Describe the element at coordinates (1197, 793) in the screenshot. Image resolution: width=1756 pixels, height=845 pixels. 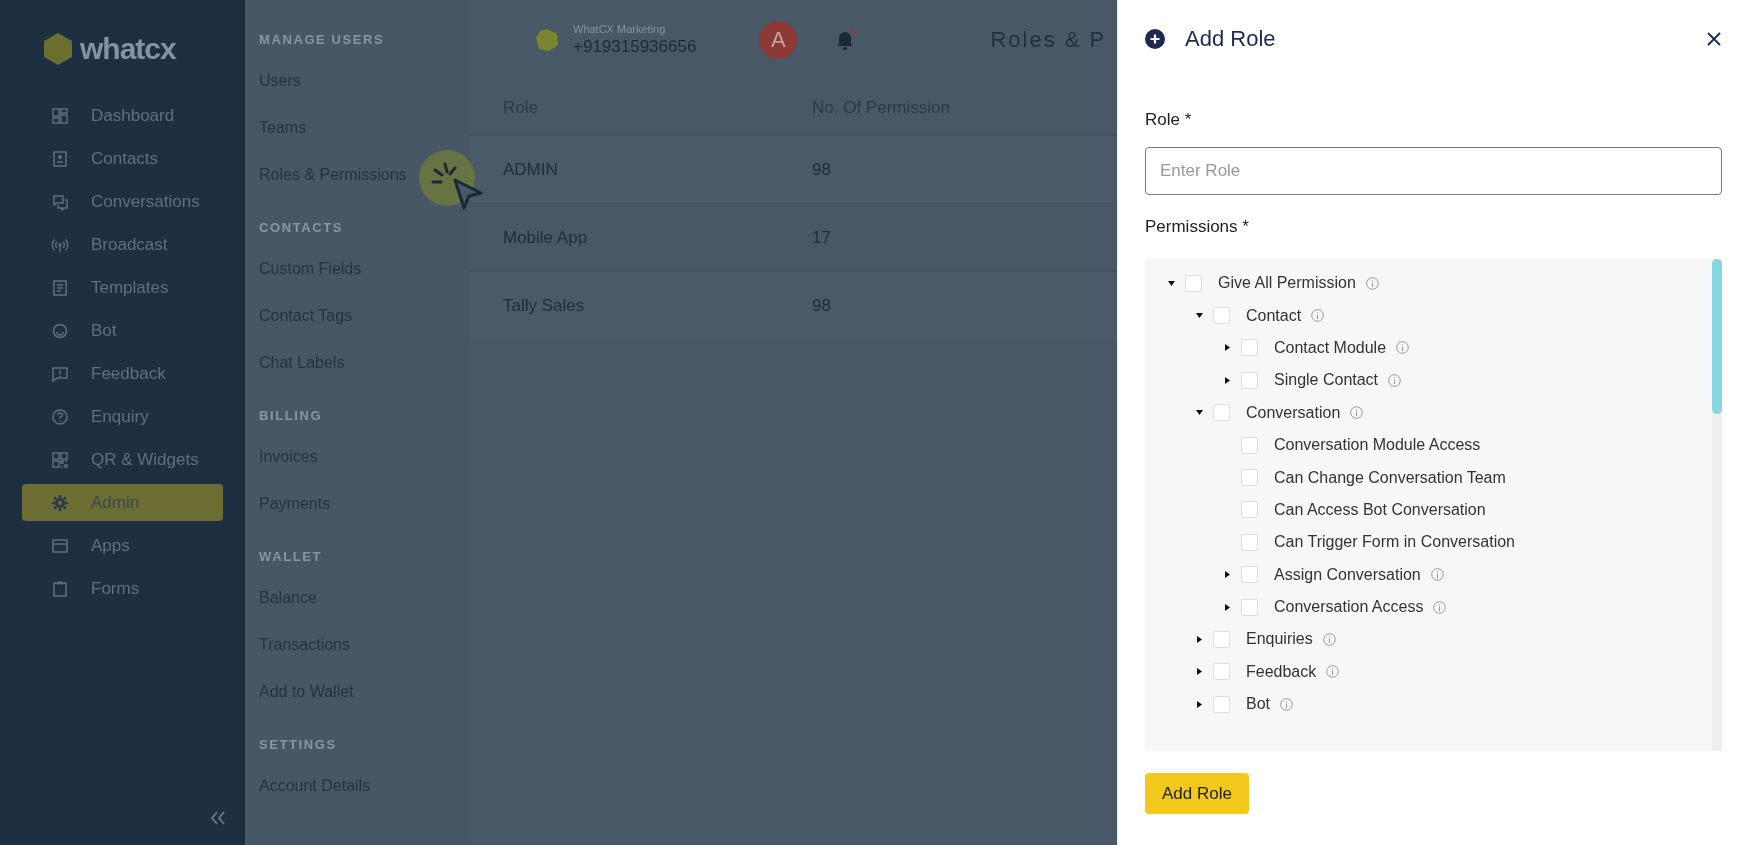
I see `add-role-button: Add Role` at that location.